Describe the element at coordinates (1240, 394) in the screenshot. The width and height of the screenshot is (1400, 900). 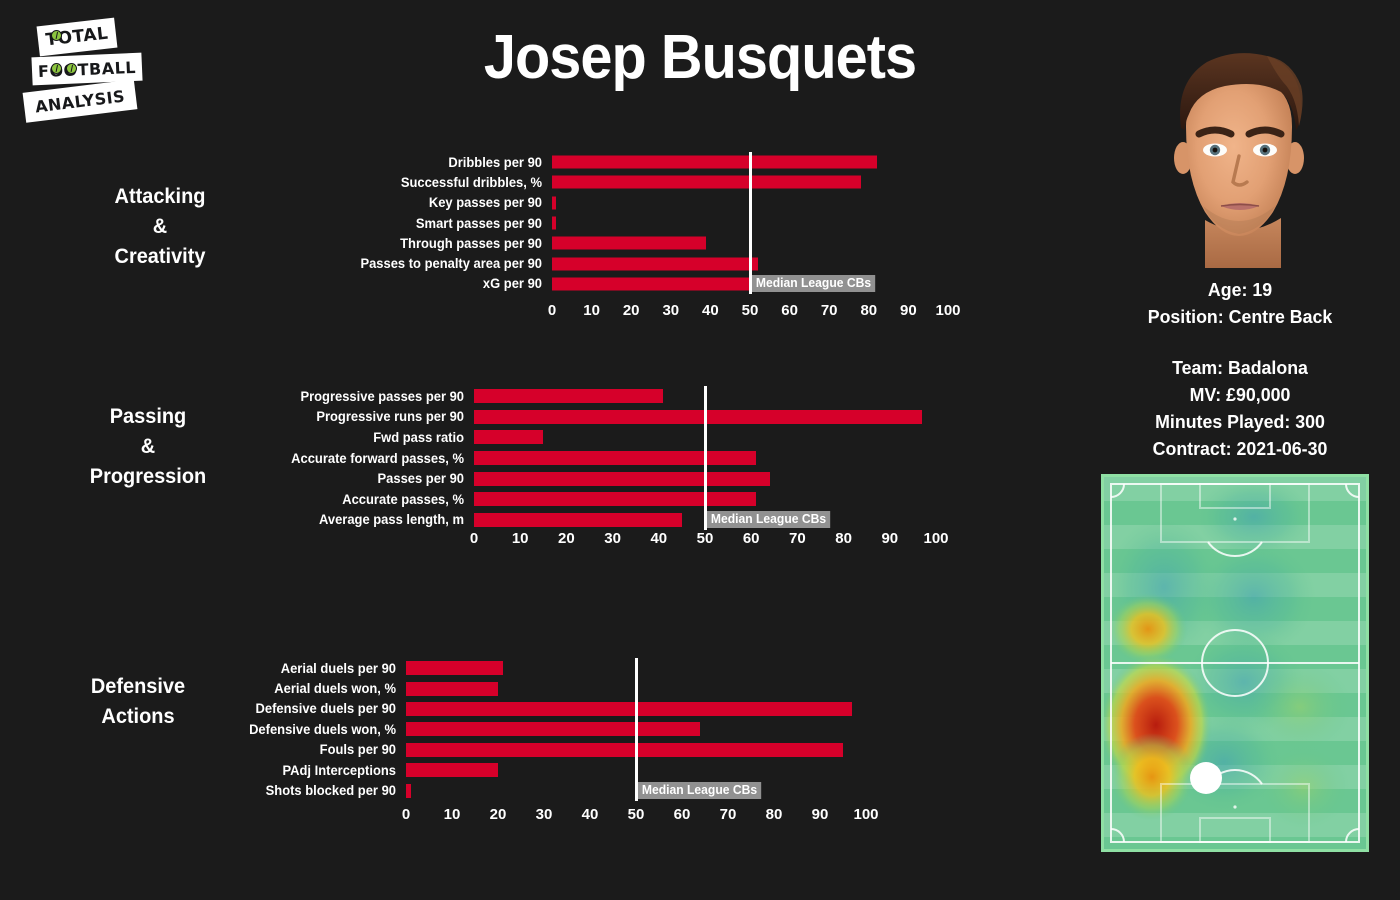
I see `player-market-value: MV: £90,000` at that location.